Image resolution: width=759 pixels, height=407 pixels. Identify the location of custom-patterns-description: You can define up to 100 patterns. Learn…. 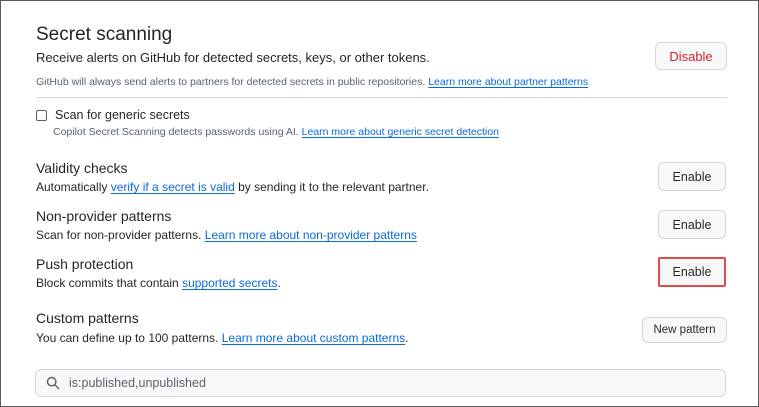
(222, 338).